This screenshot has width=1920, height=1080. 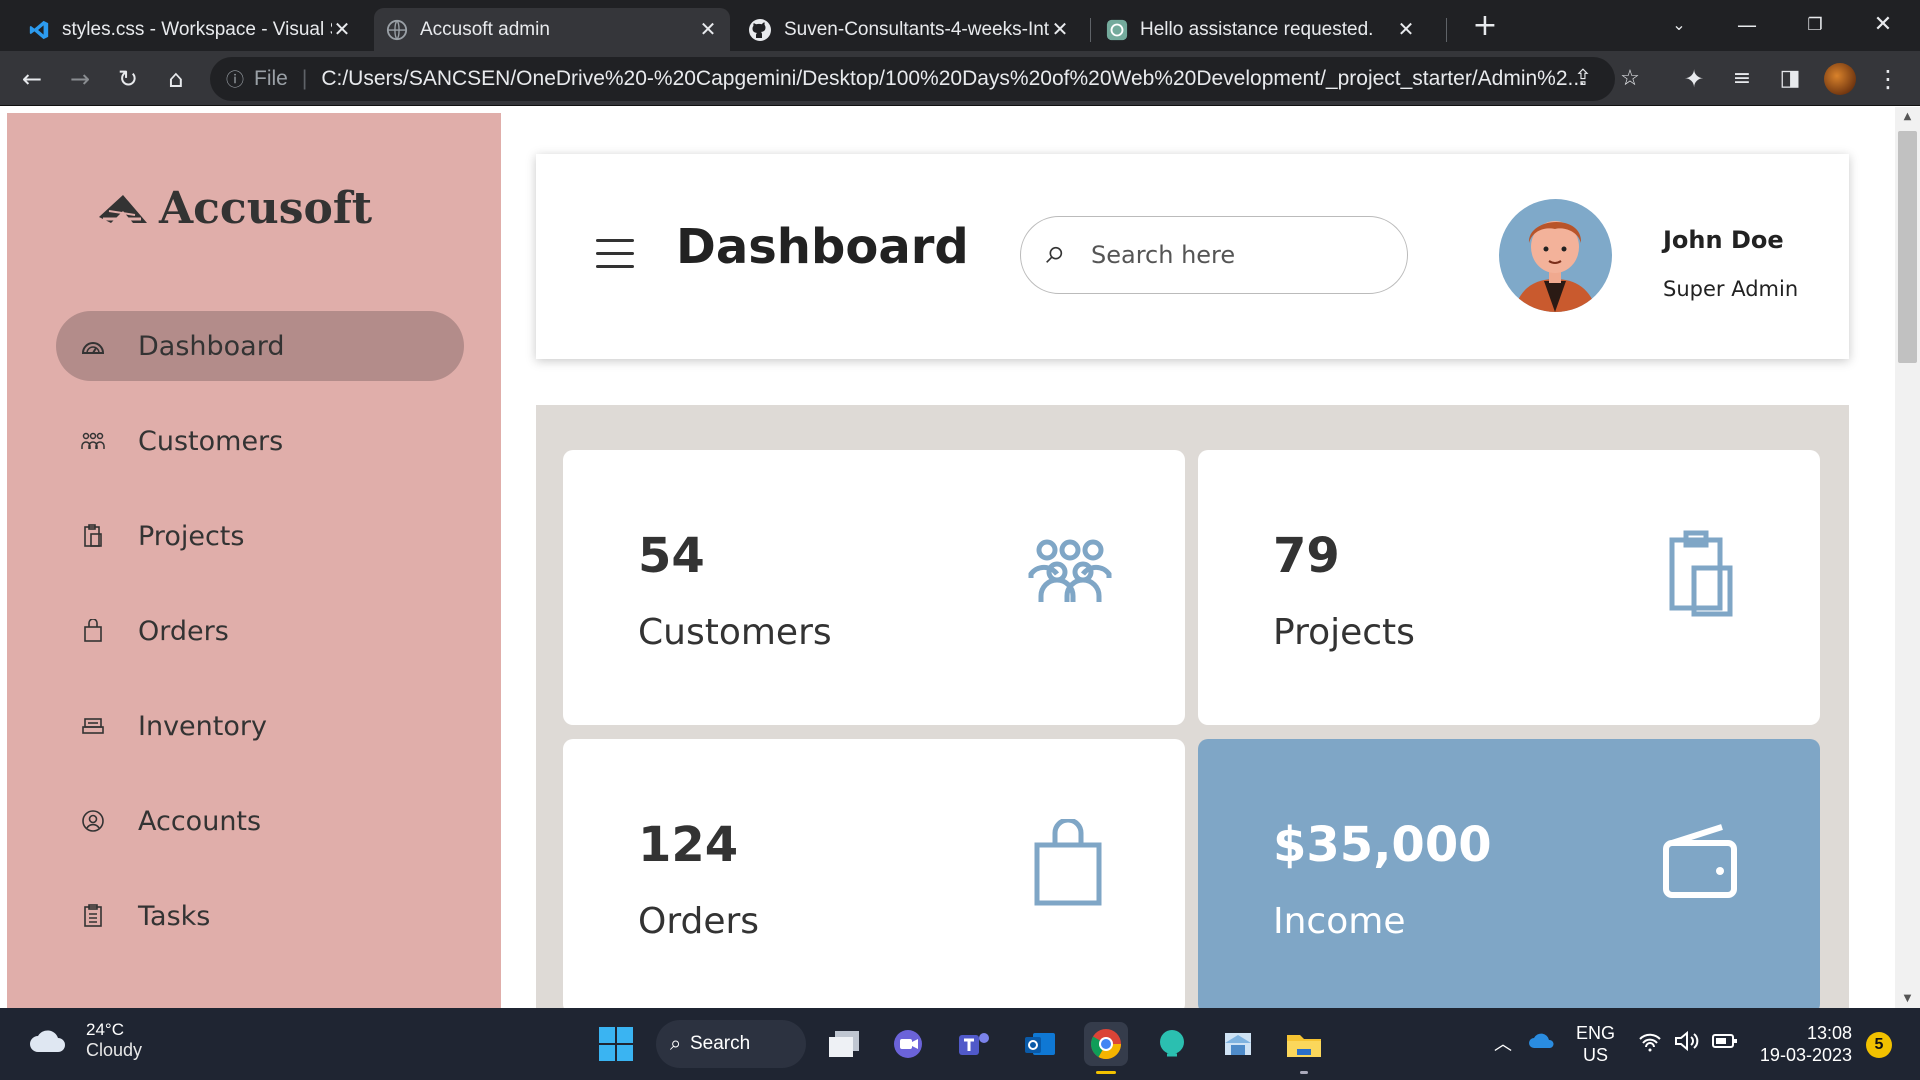 I want to click on weather-widget: 24°C Cloudy, so click(x=85, y=1040).